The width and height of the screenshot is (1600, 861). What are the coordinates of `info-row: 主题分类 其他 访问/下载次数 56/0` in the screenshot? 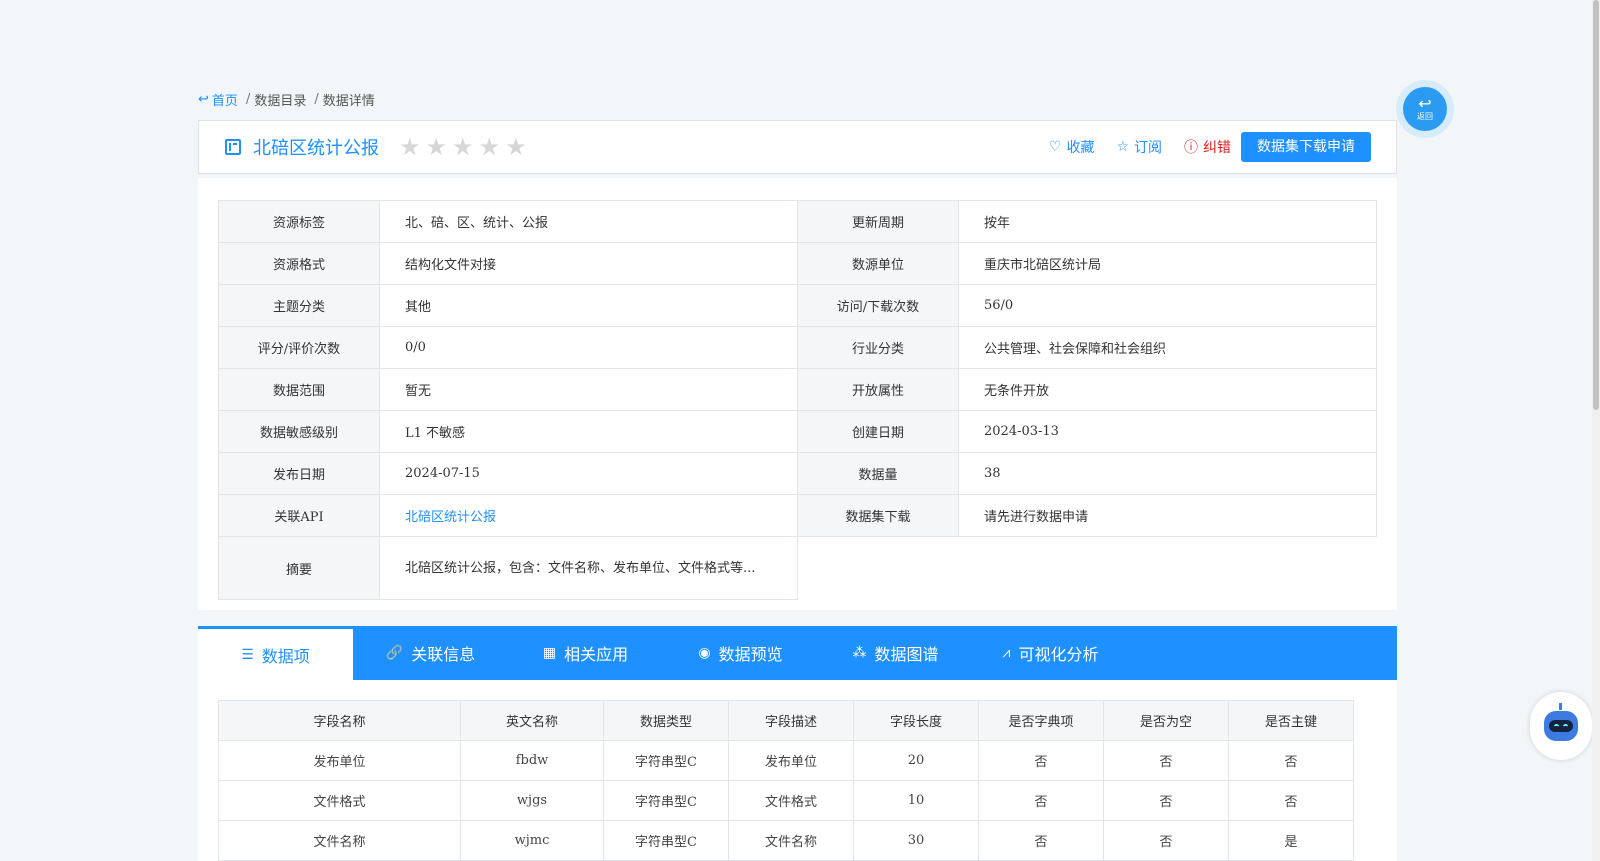 It's located at (797, 305).